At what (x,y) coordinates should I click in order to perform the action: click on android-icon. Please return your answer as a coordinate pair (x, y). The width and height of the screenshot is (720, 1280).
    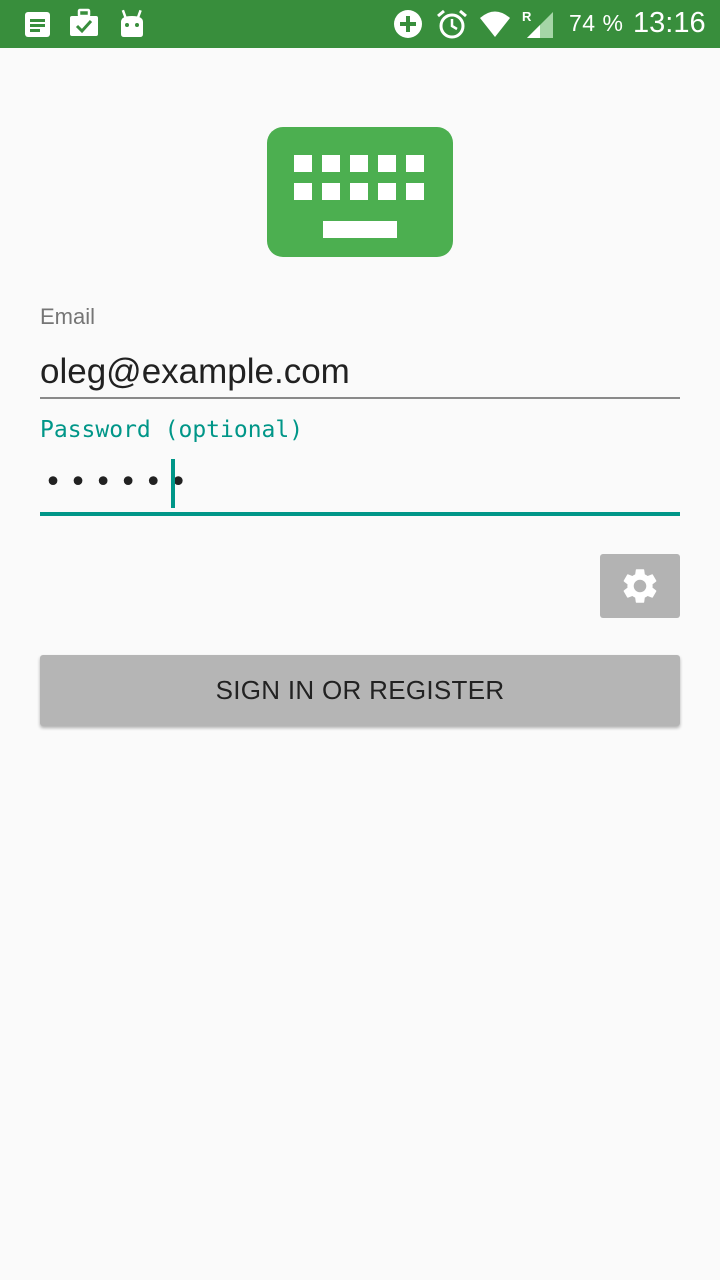
    Looking at the image, I should click on (132, 24).